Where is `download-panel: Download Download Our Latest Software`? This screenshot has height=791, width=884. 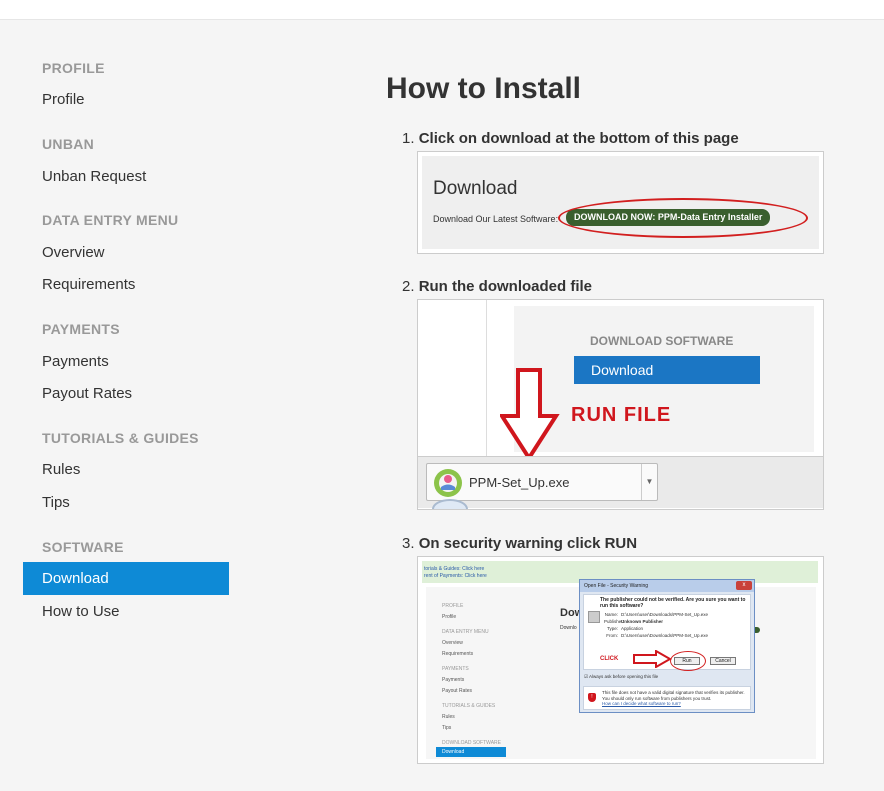 download-panel: Download Download Our Latest Software is located at coordinates (620, 202).